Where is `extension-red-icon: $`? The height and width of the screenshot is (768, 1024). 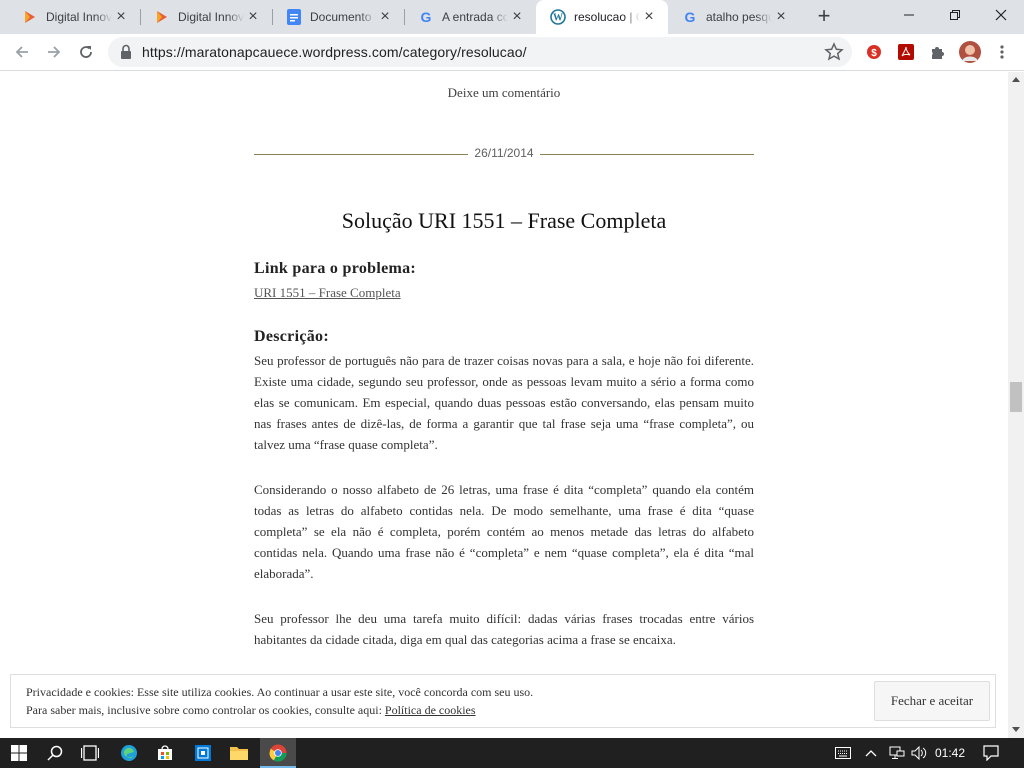 extension-red-icon: $ is located at coordinates (874, 52).